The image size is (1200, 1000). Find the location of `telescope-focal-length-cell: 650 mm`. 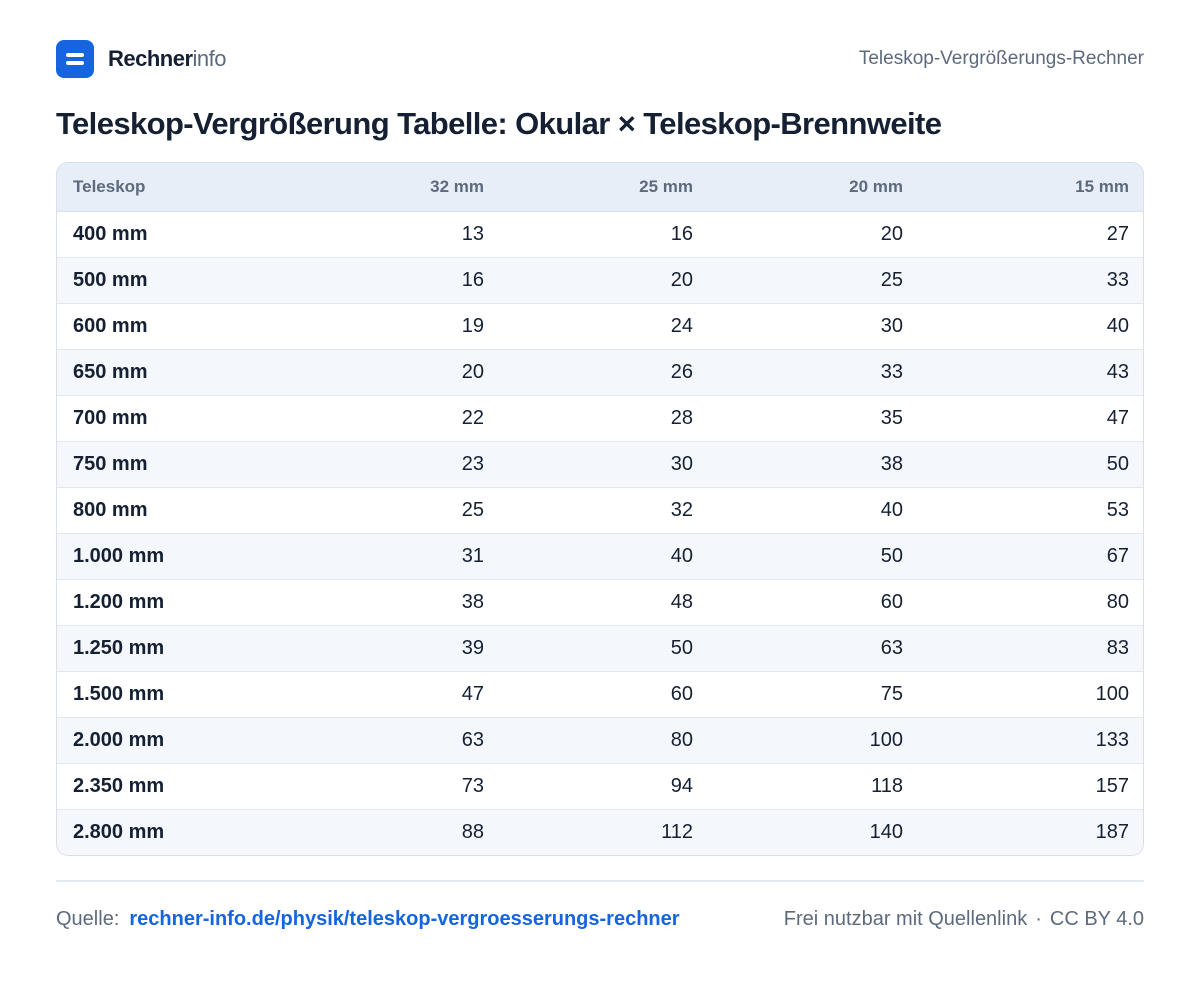

telescope-focal-length-cell: 650 mm is located at coordinates (177, 371).